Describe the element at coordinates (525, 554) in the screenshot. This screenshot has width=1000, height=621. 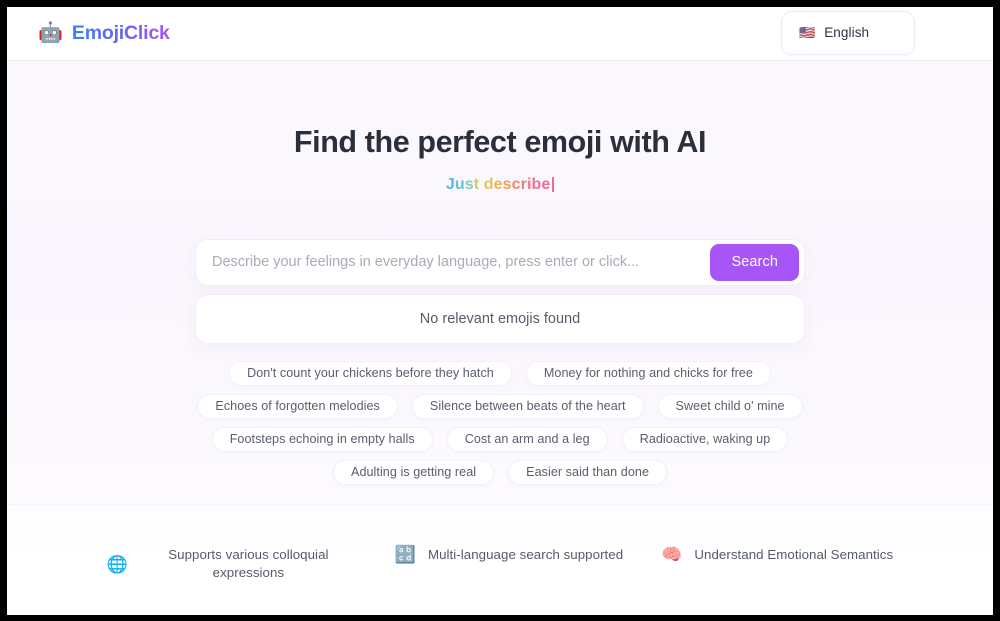
I see `feature-label: Multi-language search supported` at that location.